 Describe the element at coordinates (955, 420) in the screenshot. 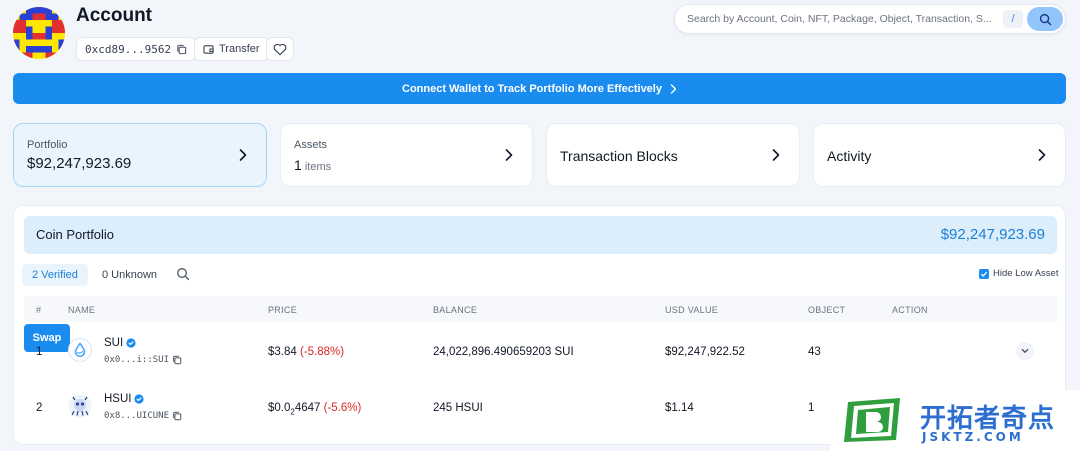

I see `watermark: 开拓者奇点 JSKTZ.COM` at that location.